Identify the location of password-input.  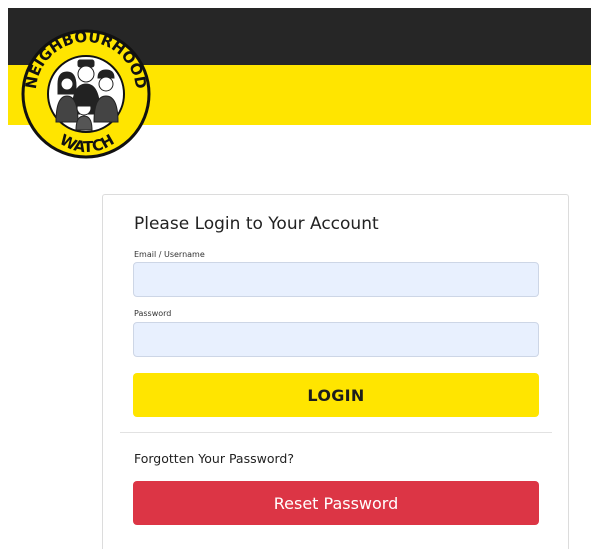
(336, 339).